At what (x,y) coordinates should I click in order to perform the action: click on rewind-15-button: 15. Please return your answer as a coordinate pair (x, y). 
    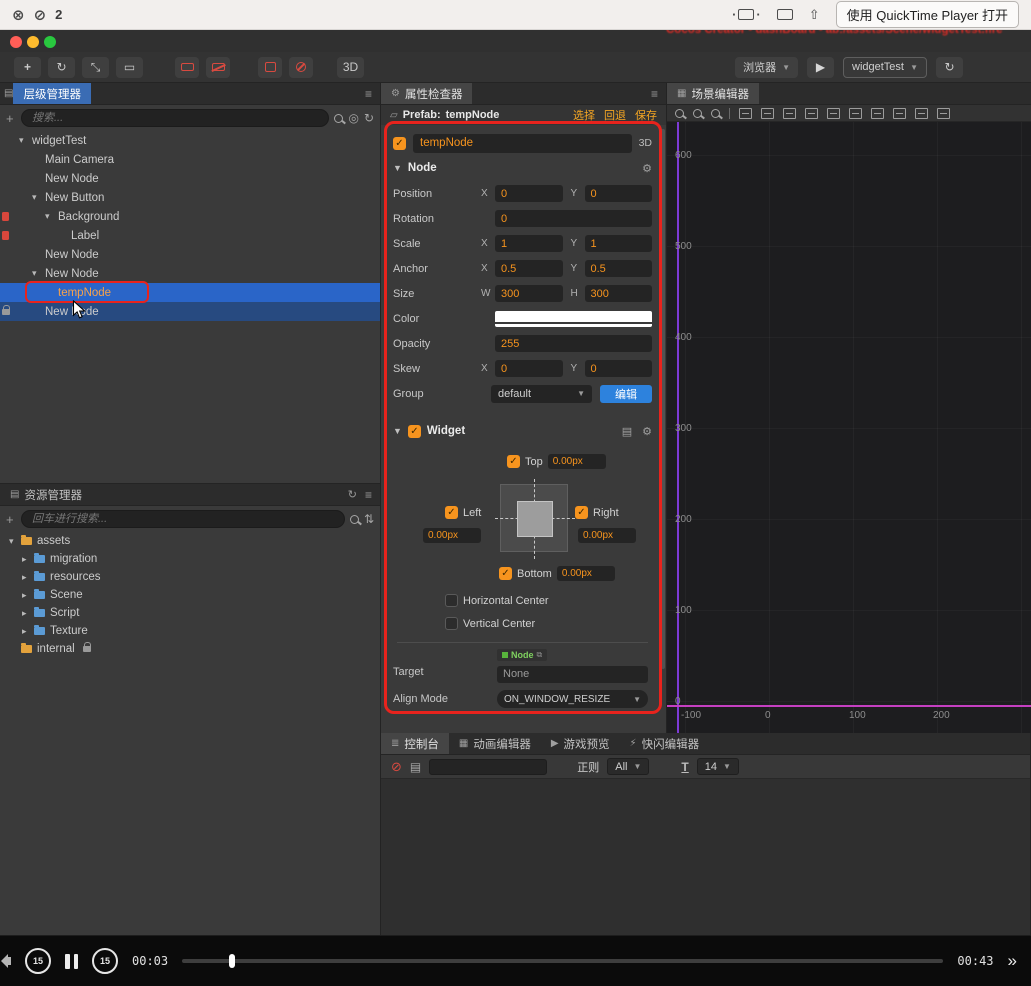
    Looking at the image, I should click on (38, 961).